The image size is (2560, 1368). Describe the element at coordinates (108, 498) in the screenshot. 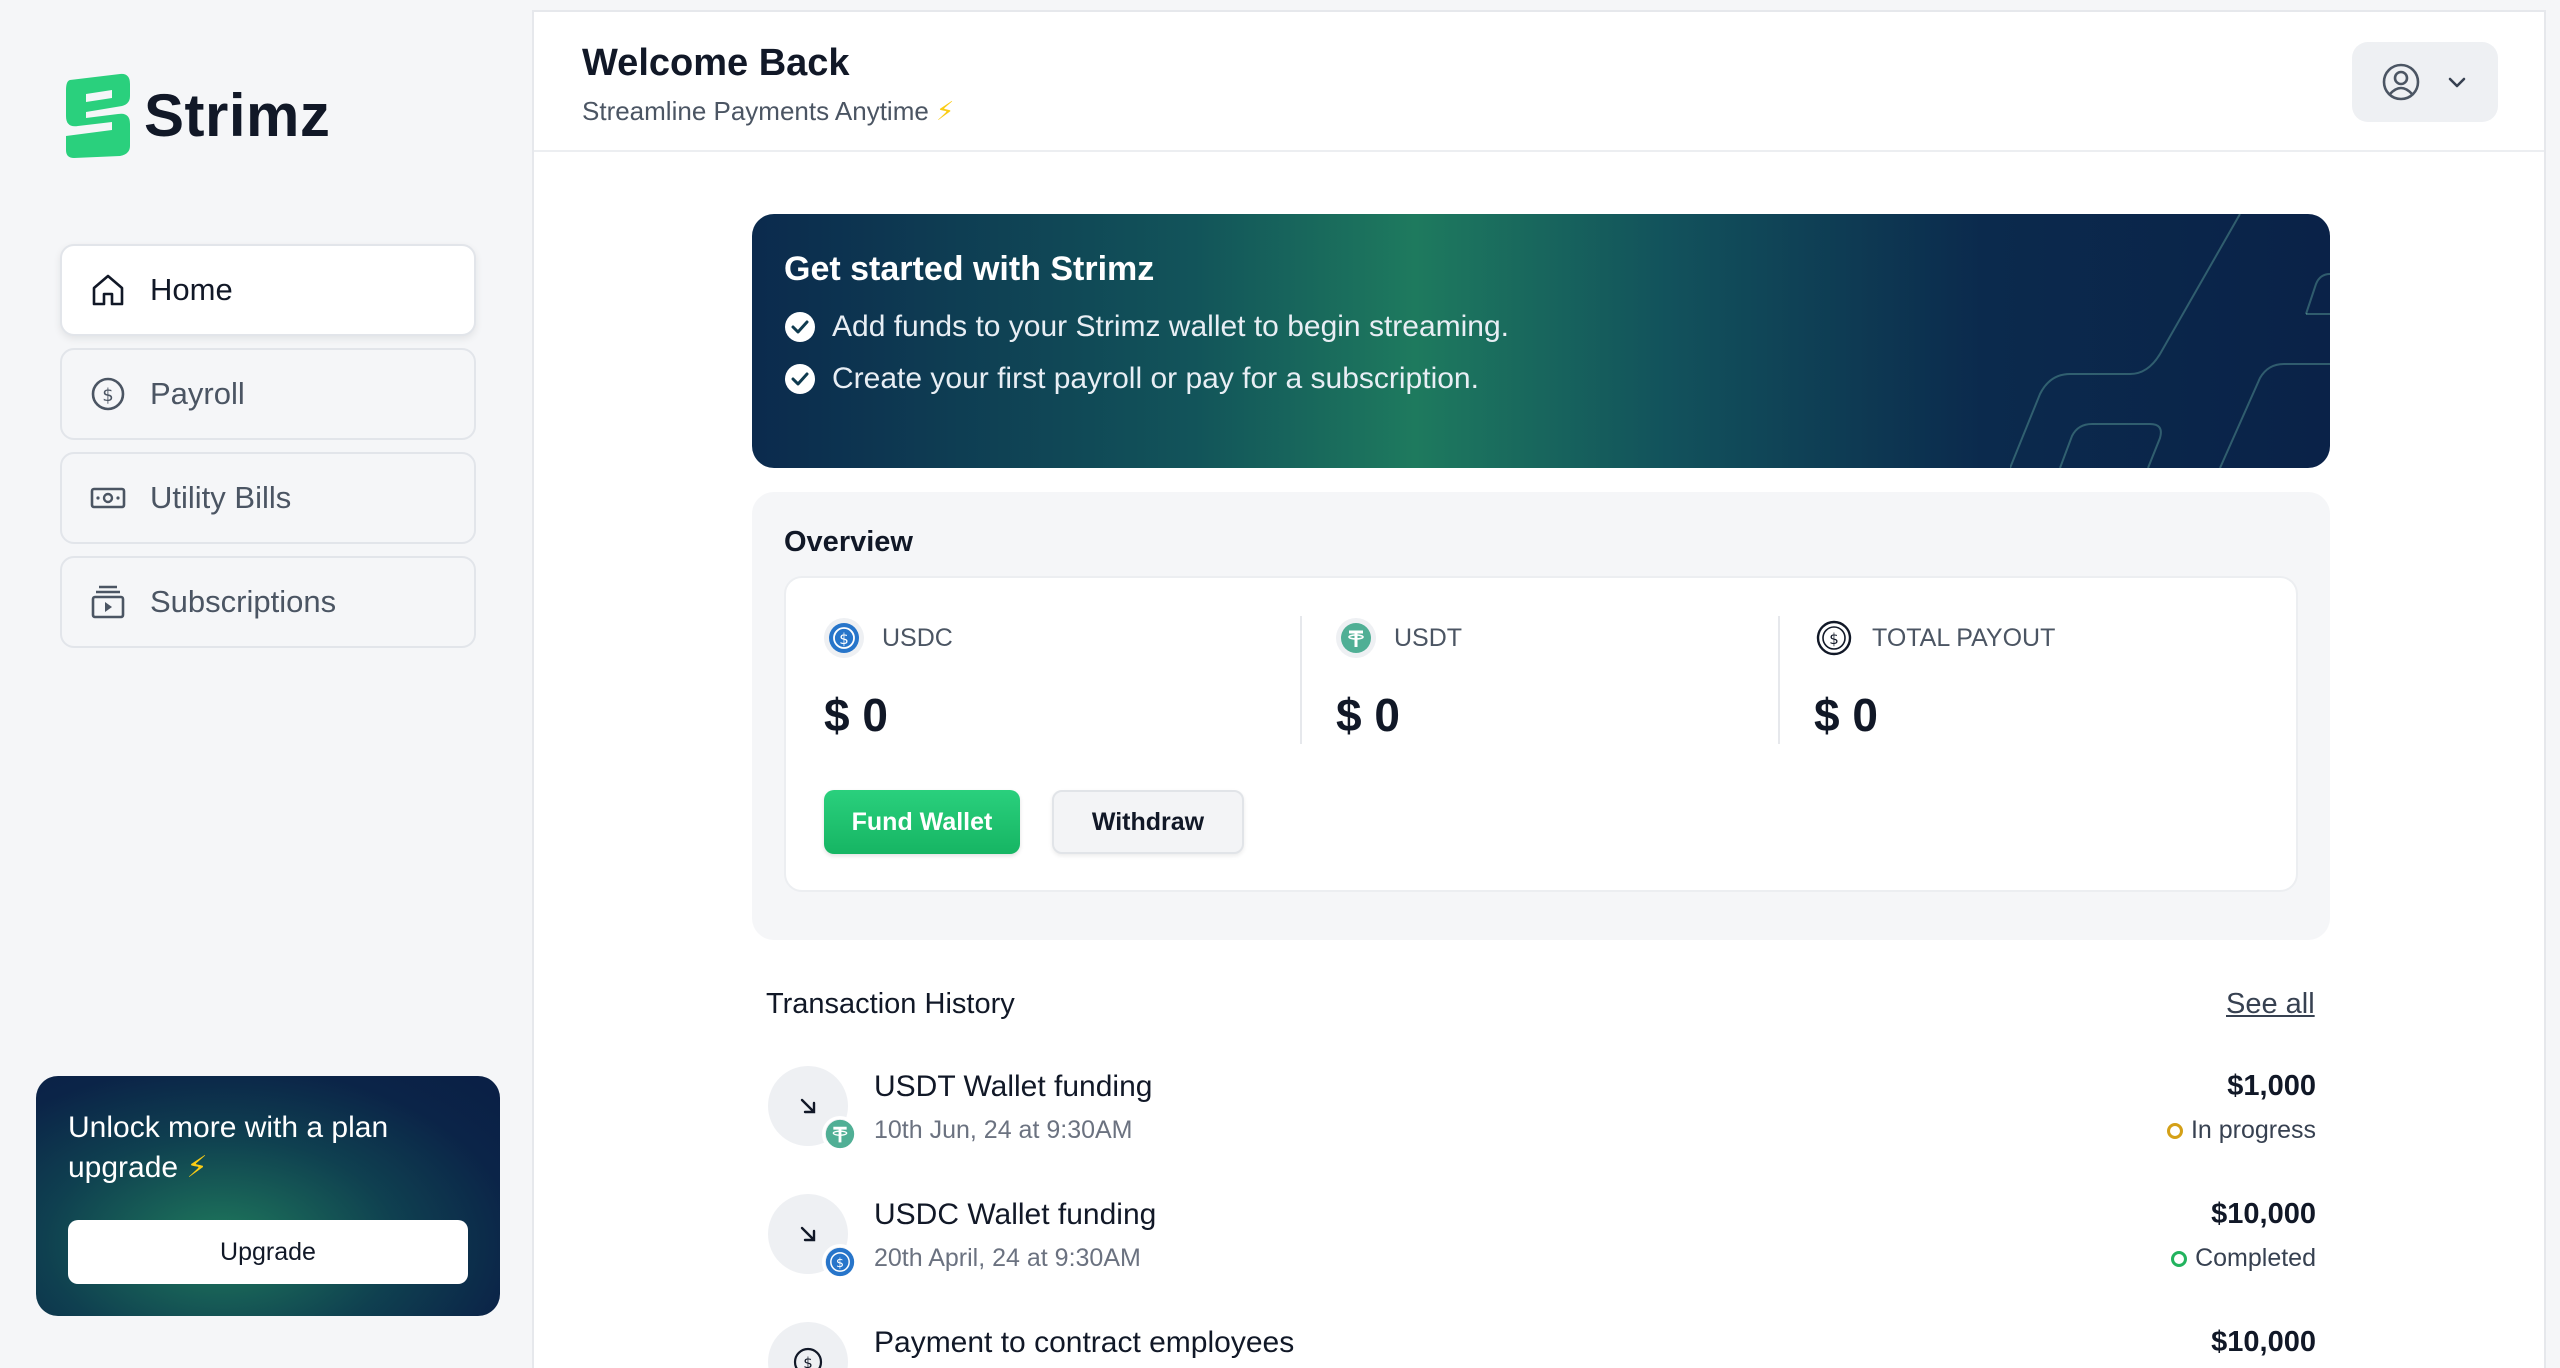

I see `banknote-icon` at that location.